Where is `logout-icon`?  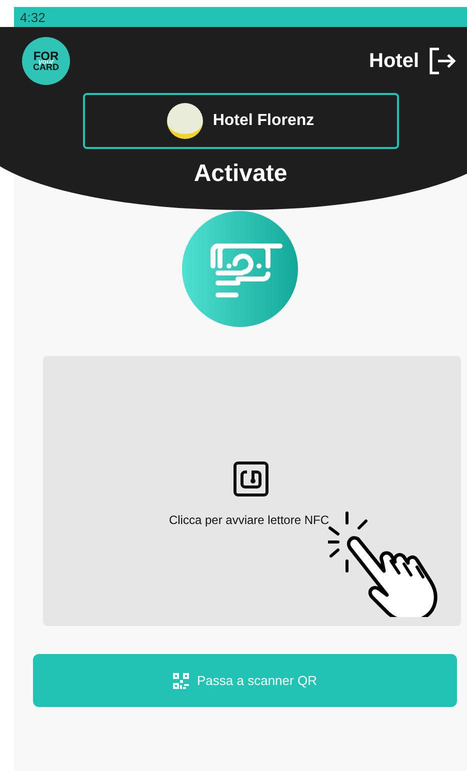
logout-icon is located at coordinates (442, 61).